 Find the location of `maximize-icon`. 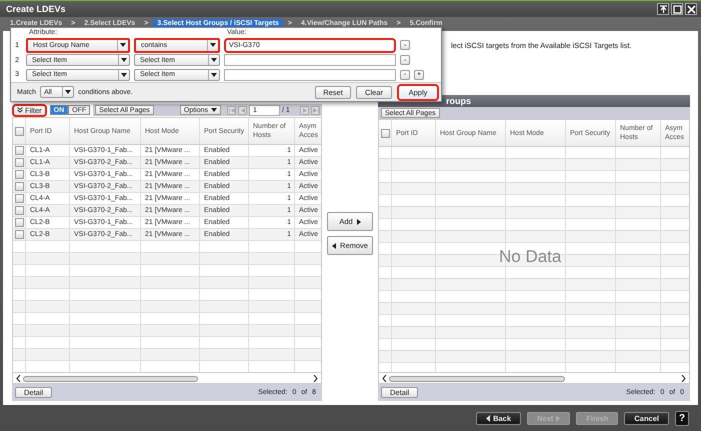

maximize-icon is located at coordinates (677, 9).